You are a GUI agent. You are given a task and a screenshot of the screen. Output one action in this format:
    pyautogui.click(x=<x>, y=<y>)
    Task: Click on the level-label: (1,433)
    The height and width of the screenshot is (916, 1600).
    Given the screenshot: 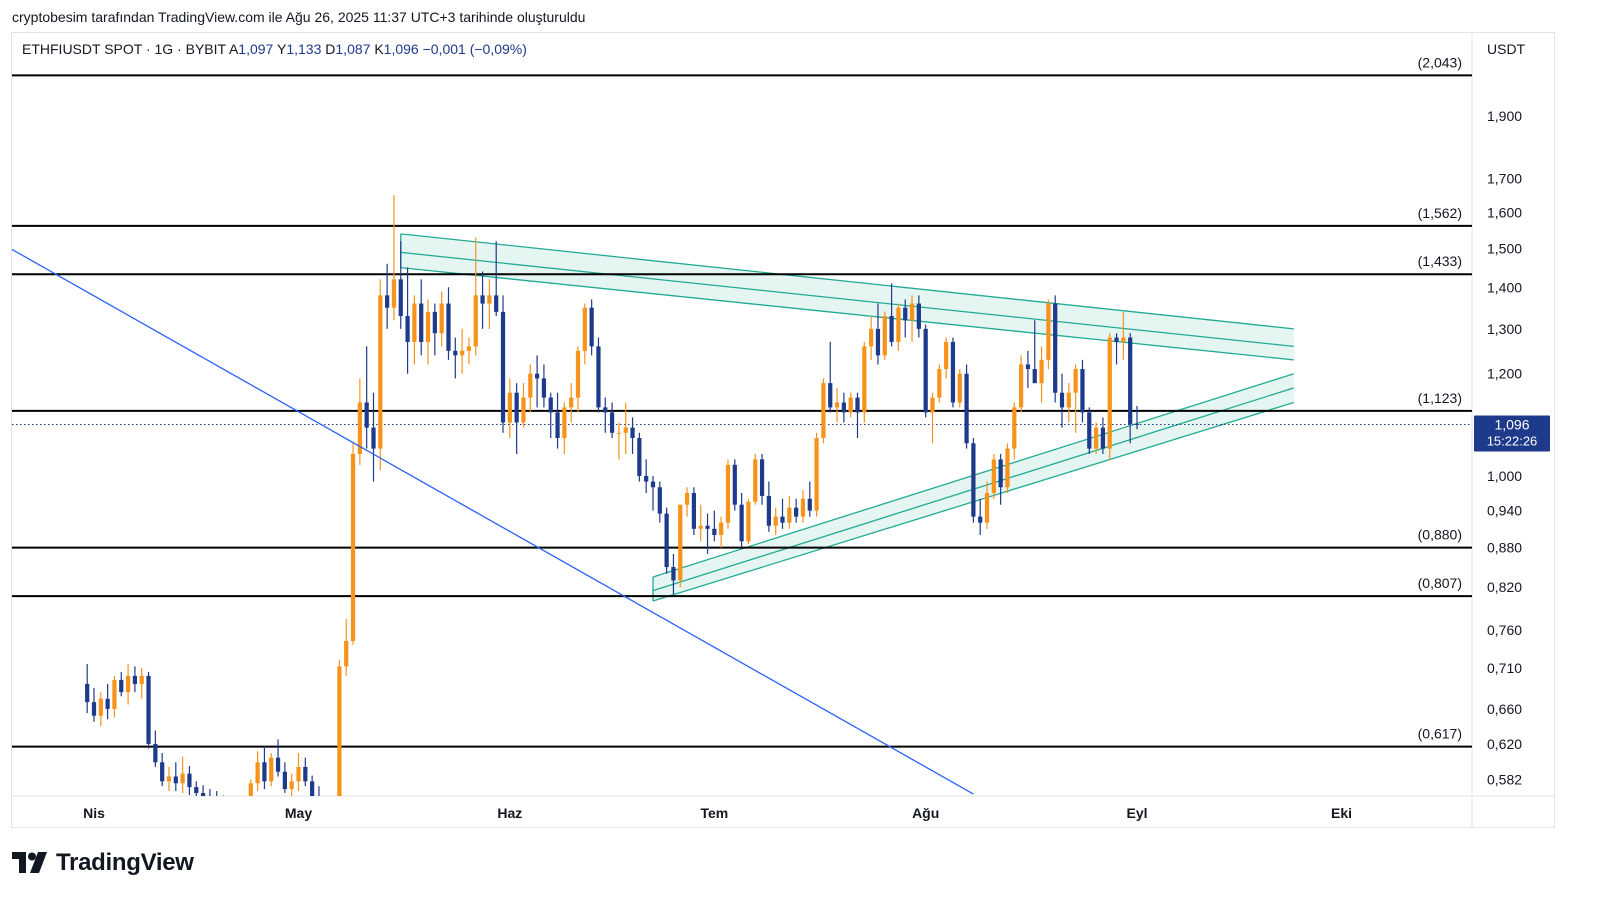 What is the action you would take?
    pyautogui.click(x=1440, y=261)
    